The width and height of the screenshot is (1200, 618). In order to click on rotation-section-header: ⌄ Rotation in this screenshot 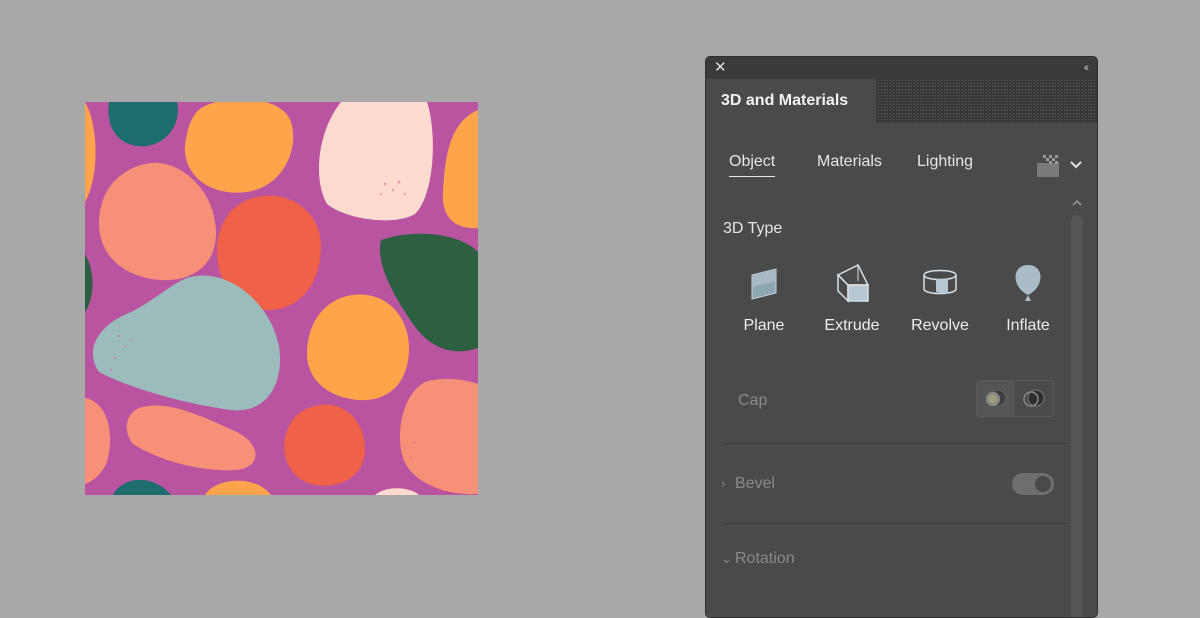, I will do `click(758, 559)`.